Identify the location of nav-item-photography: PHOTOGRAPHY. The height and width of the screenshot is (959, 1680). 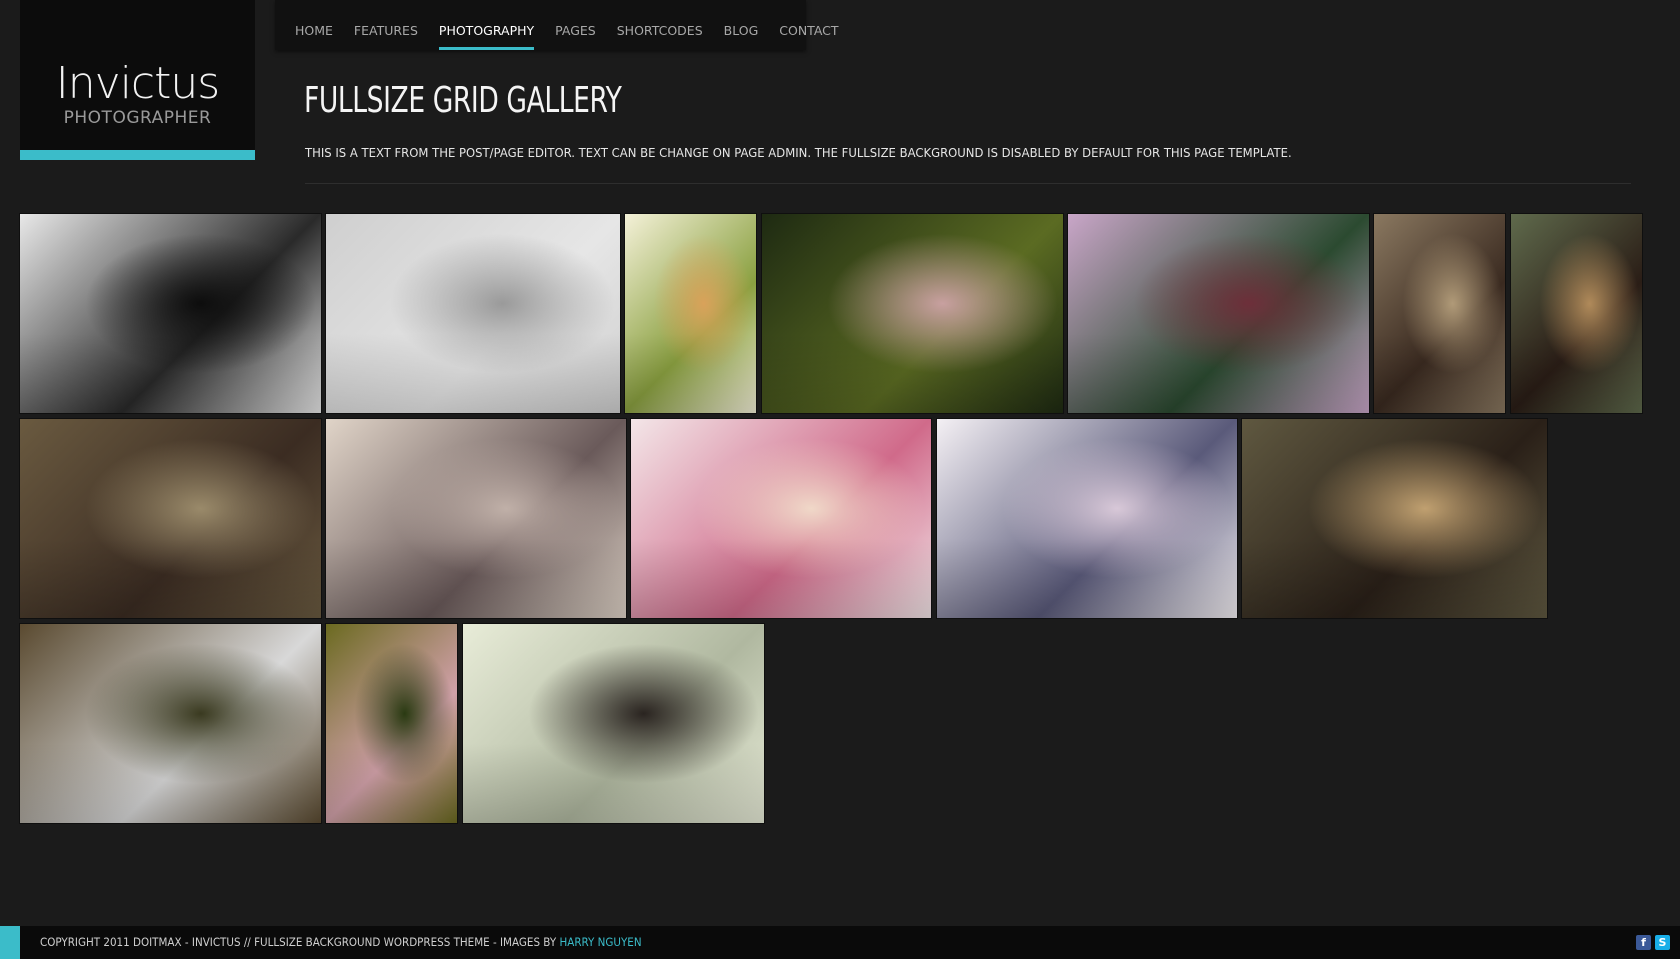
(486, 25).